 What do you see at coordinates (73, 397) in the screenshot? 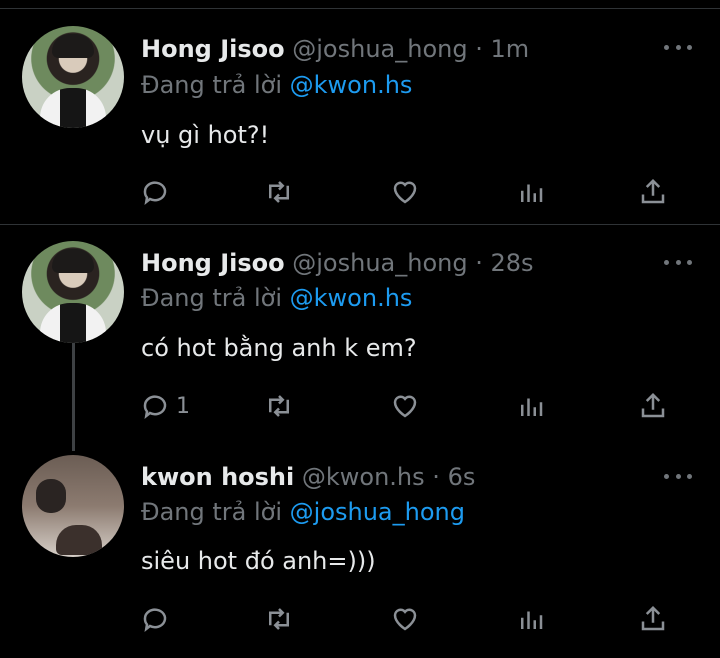
I see `thread-line` at bounding box center [73, 397].